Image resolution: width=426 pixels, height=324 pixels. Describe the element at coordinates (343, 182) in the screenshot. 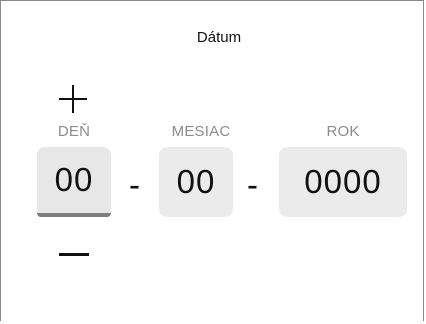

I see `year-field: 0000` at that location.